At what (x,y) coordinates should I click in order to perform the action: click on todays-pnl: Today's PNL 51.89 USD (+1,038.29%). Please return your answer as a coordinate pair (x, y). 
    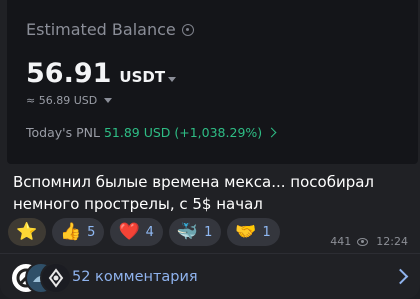
    Looking at the image, I should click on (151, 132).